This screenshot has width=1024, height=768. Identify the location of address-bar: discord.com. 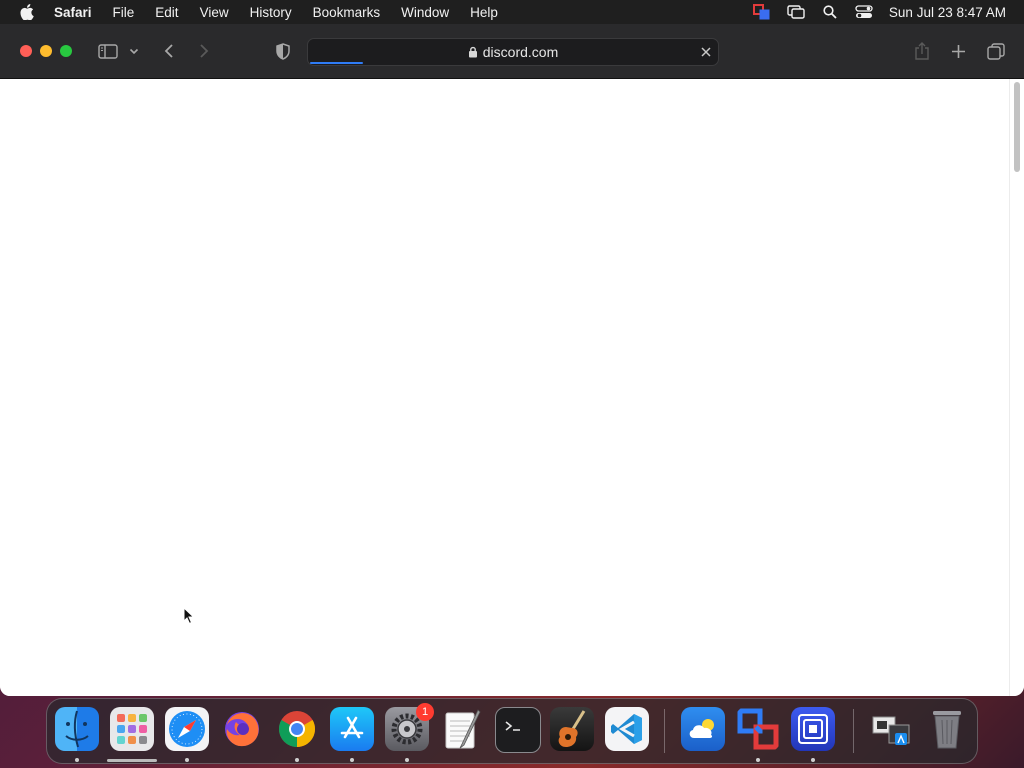
(513, 52).